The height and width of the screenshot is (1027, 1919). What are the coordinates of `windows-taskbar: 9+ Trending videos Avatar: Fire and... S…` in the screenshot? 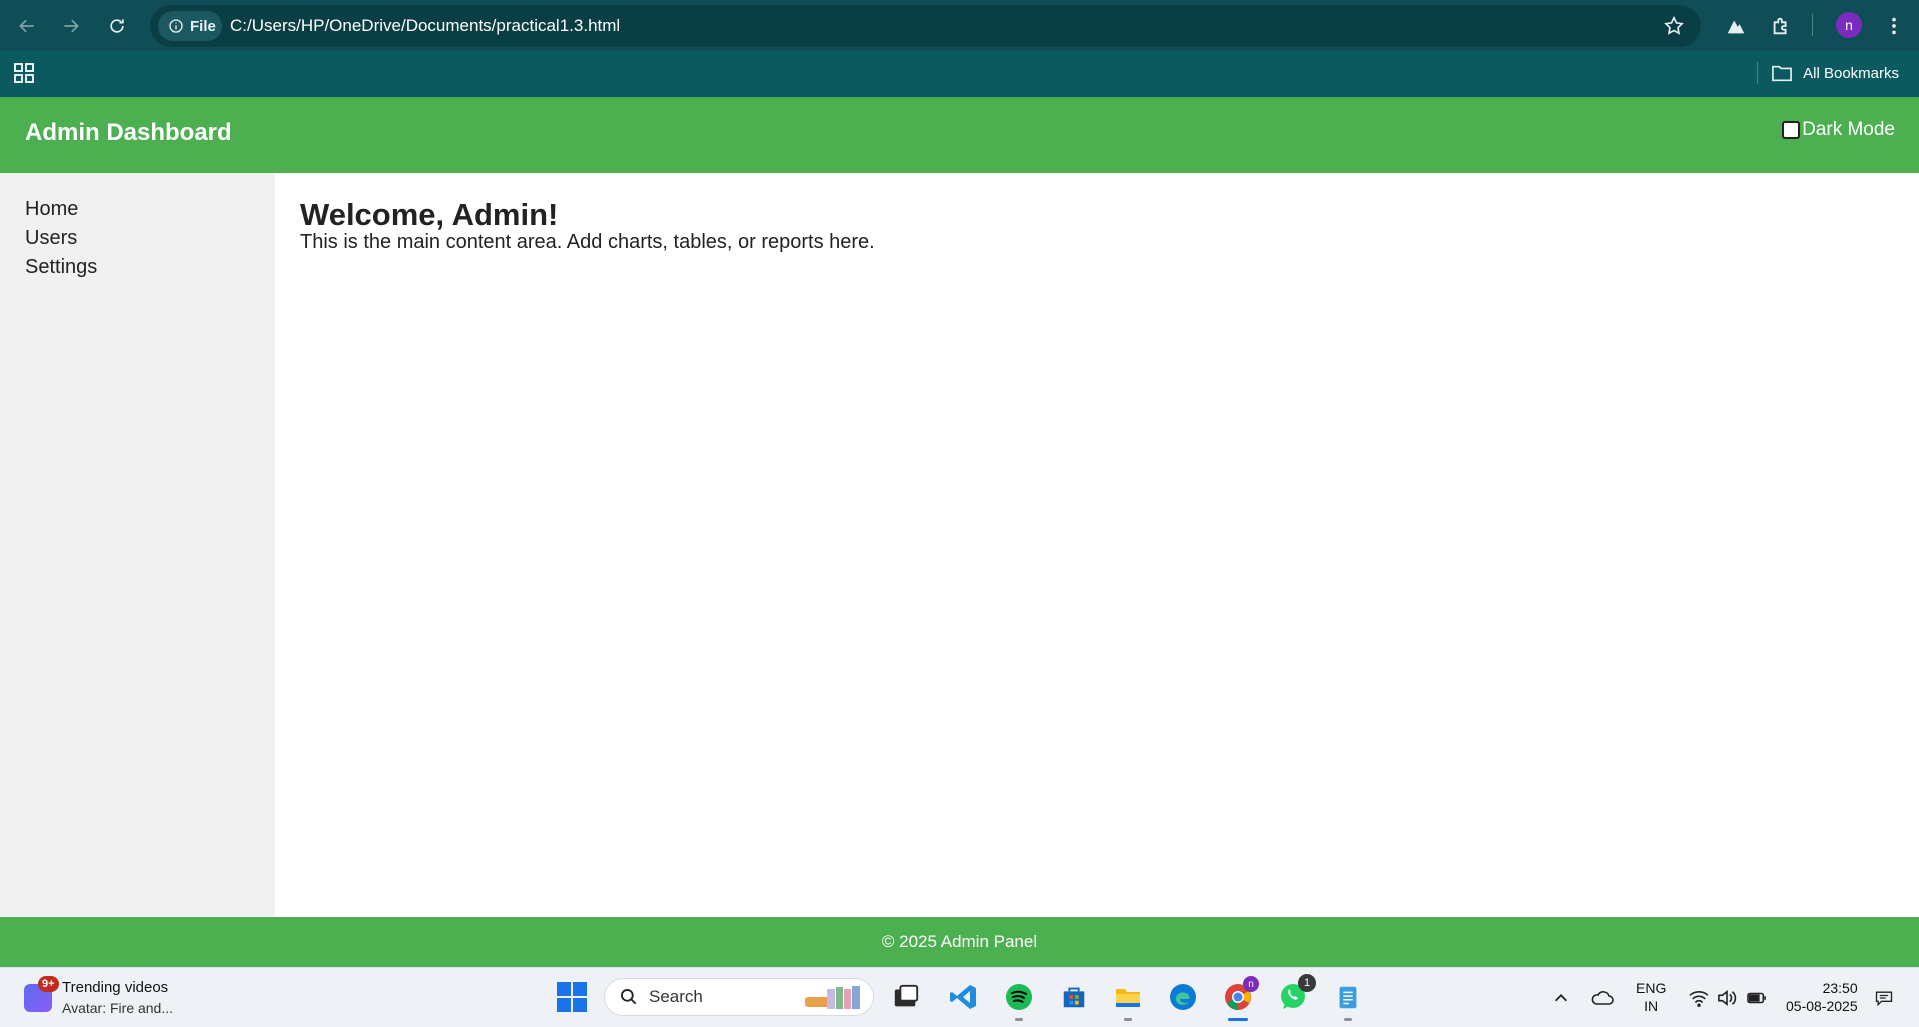 It's located at (959, 997).